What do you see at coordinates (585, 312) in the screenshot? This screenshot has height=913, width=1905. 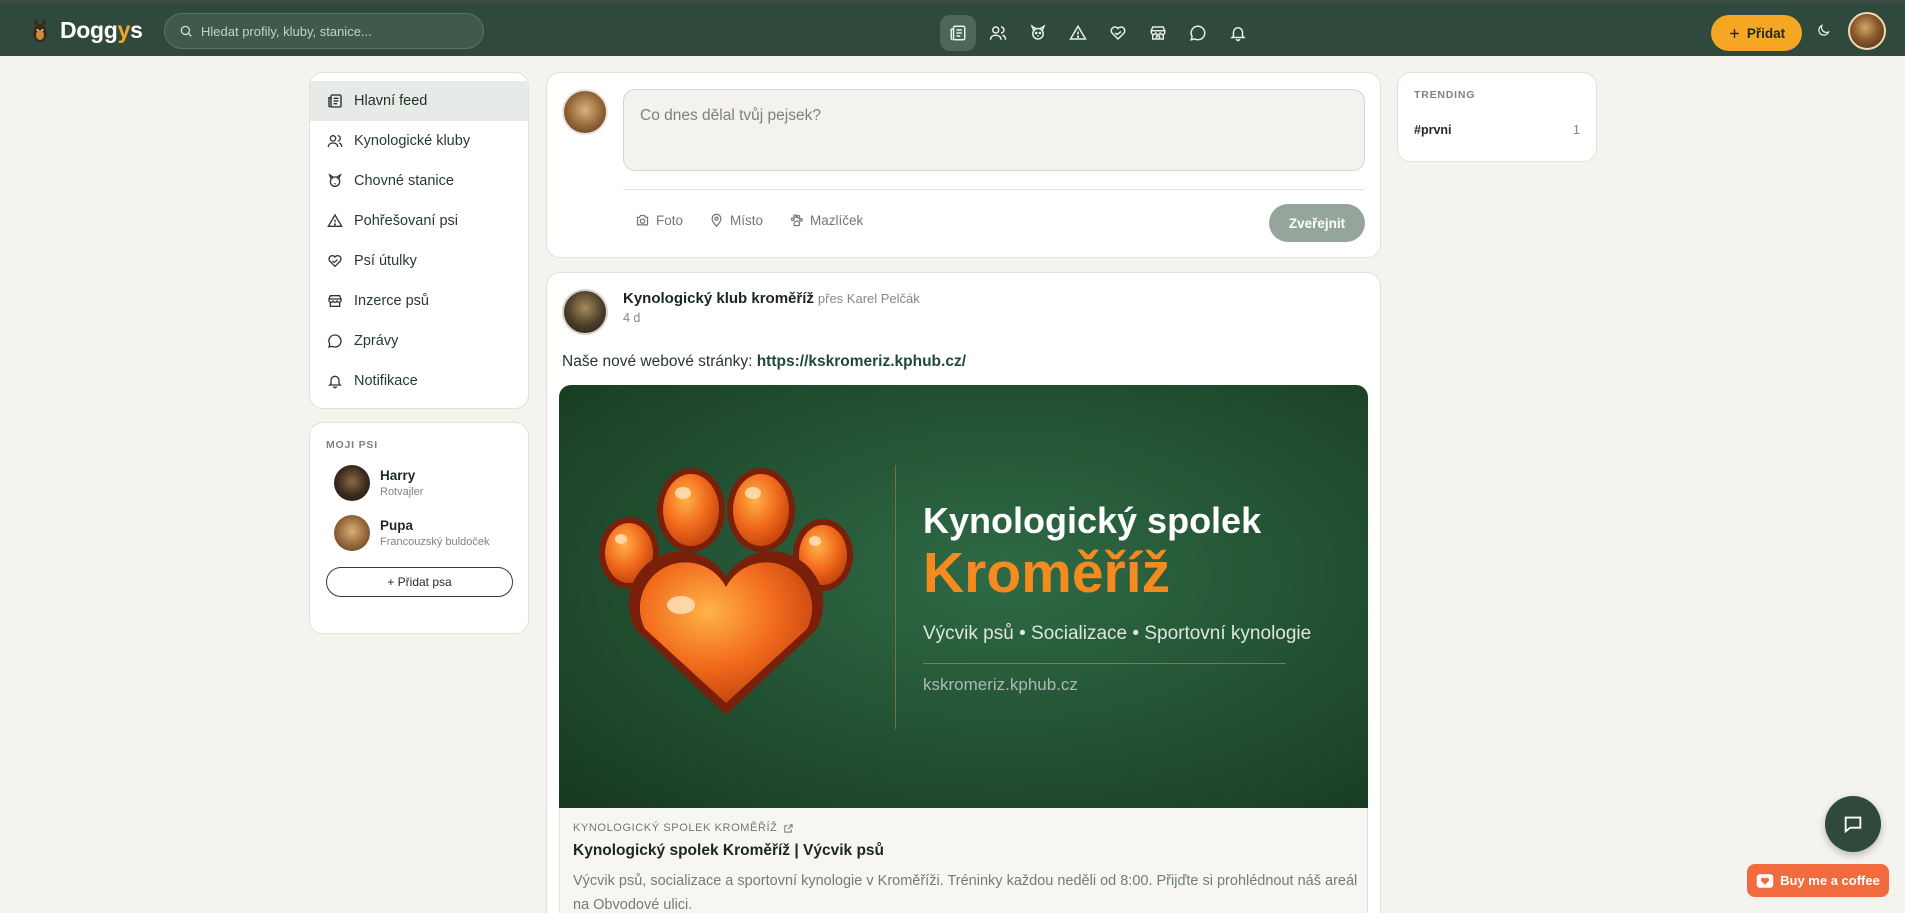 I see `post-author-avatar` at bounding box center [585, 312].